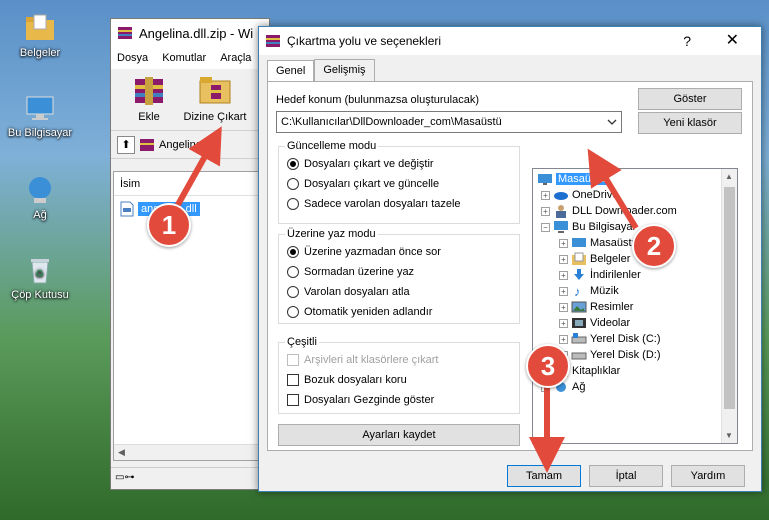  What do you see at coordinates (190, 452) in the screenshot?
I see `file-list-hscrollbar: ◀` at bounding box center [190, 452].